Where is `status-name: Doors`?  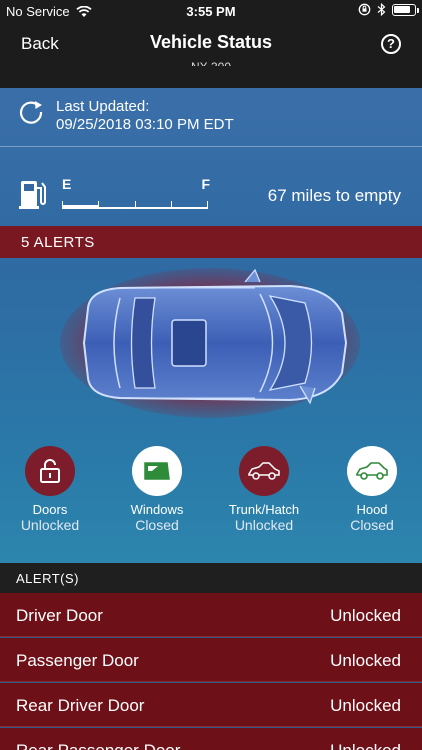
status-name: Doors is located at coordinates (50, 509).